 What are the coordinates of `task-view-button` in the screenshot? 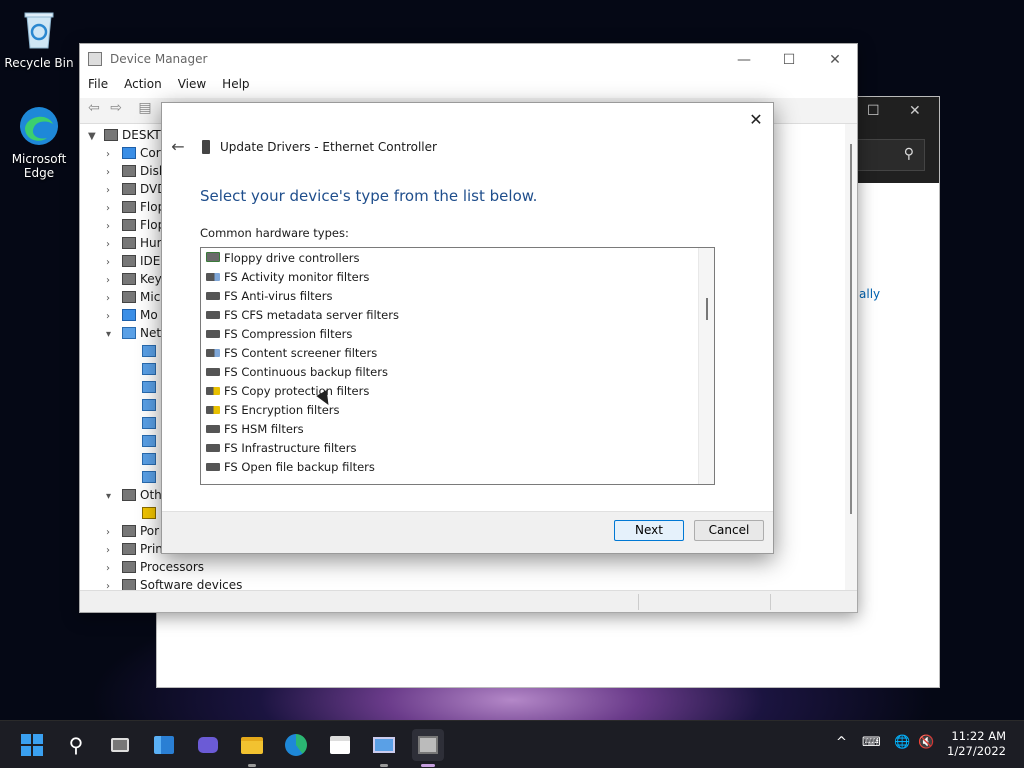 It's located at (120, 745).